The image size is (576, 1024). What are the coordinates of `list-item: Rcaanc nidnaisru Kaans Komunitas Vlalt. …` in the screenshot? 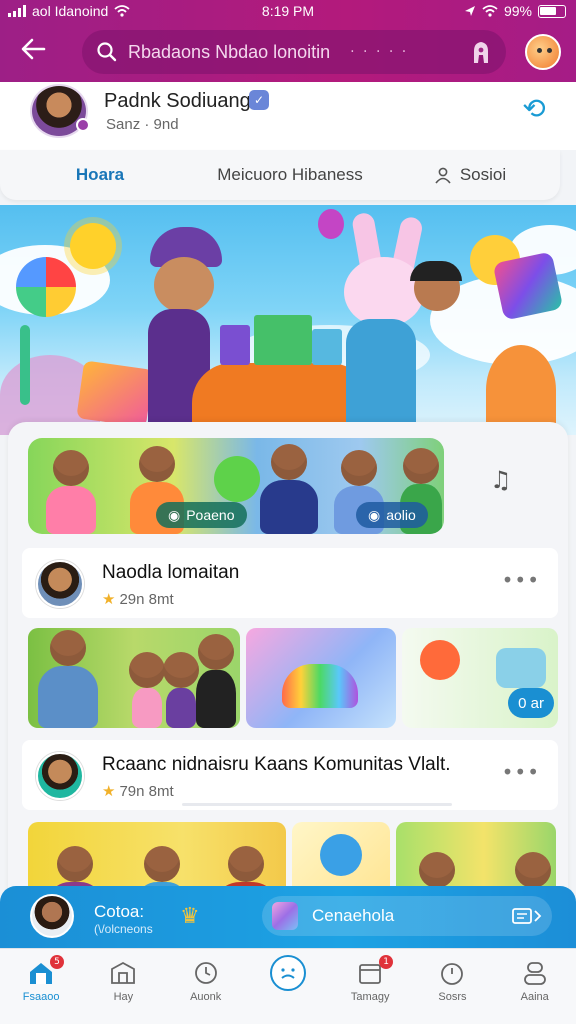 It's located at (290, 775).